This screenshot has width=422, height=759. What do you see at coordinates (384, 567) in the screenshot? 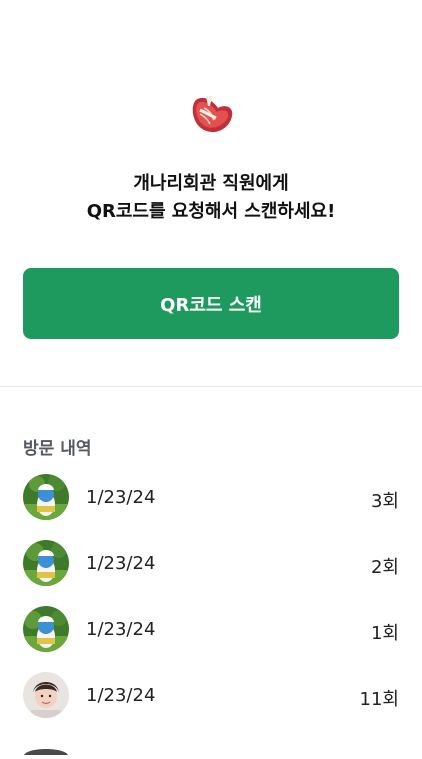
I see `visit-count: 2회` at bounding box center [384, 567].